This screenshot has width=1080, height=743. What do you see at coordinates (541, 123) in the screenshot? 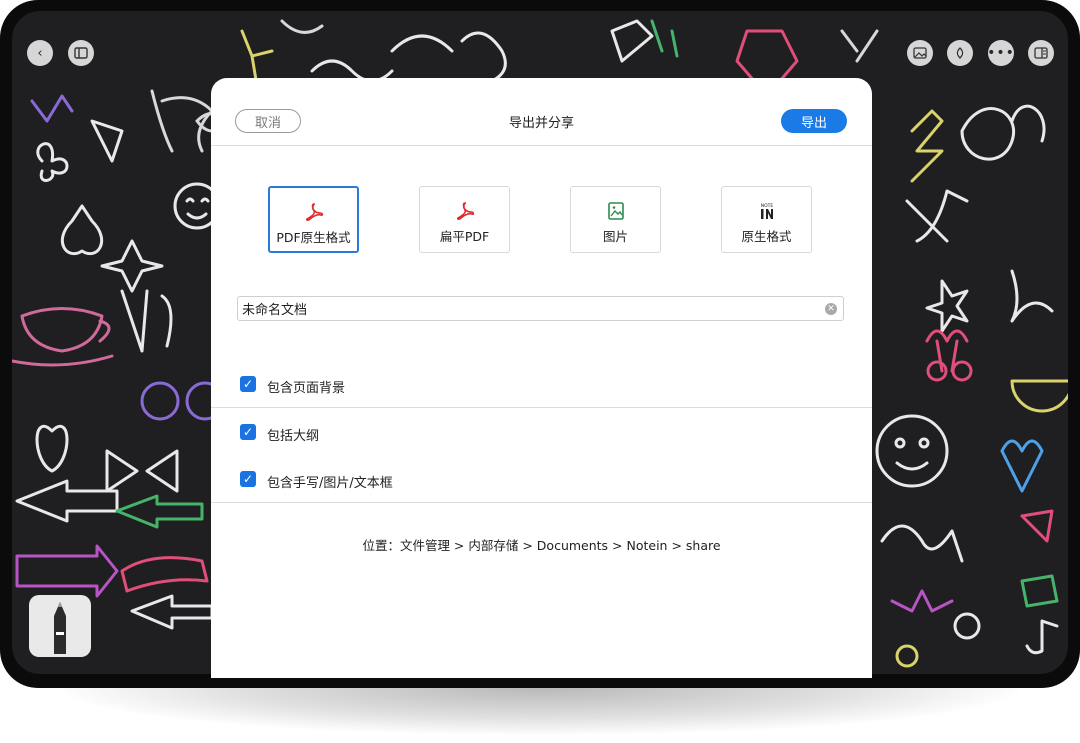
I see `dialog-title: 导出并分享` at bounding box center [541, 123].